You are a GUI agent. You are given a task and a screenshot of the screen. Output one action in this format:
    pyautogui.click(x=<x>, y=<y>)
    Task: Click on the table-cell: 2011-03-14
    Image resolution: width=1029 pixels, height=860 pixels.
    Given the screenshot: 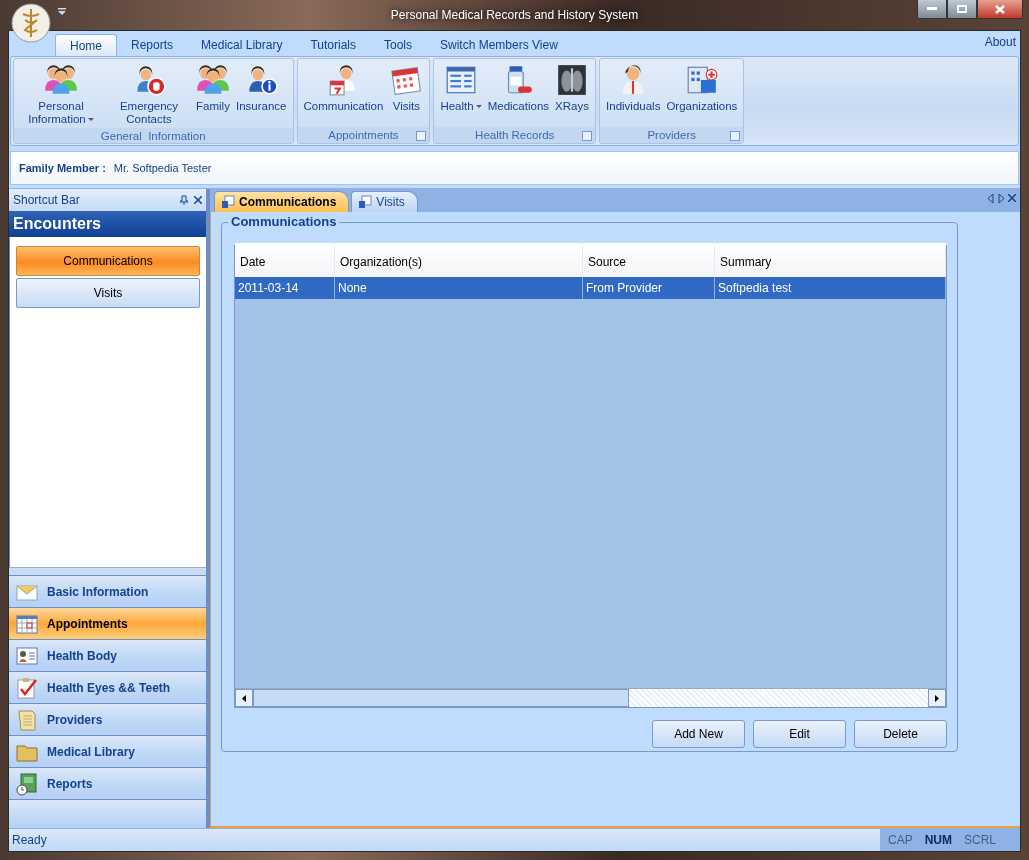 What is the action you would take?
    pyautogui.click(x=285, y=288)
    